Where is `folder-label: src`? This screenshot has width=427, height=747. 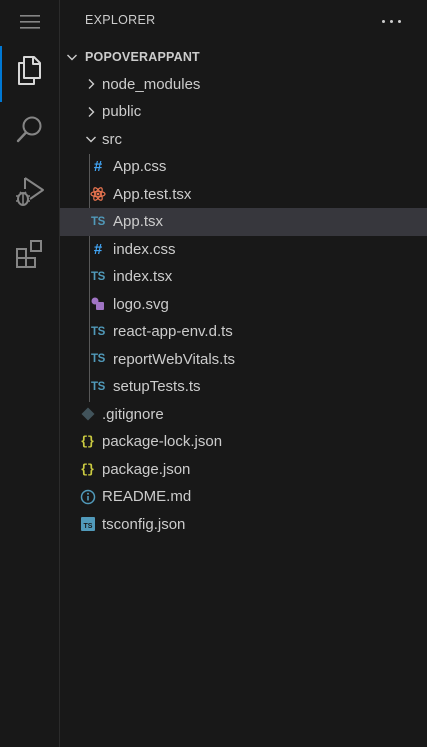
folder-label: src is located at coordinates (112, 139).